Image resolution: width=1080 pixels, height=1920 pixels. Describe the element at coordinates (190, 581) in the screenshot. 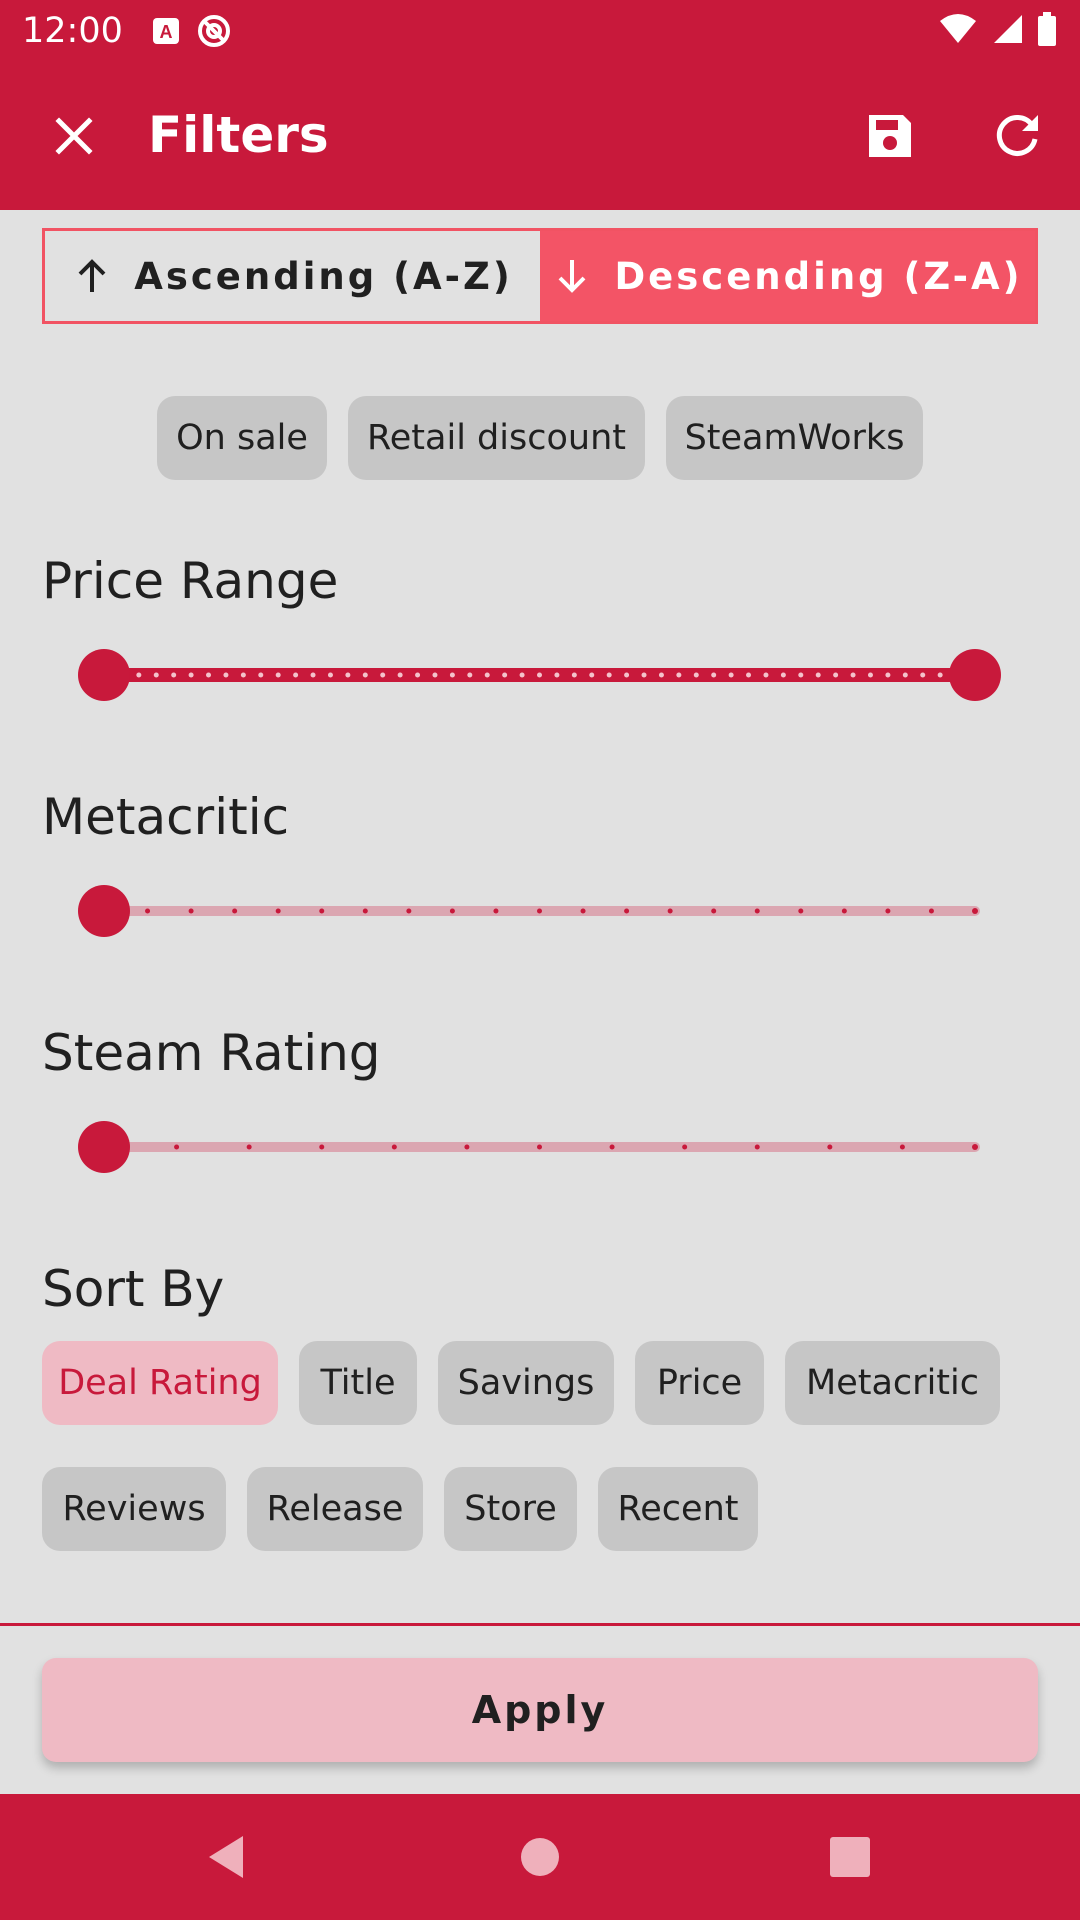

I see `price-range-title: Price Range` at that location.